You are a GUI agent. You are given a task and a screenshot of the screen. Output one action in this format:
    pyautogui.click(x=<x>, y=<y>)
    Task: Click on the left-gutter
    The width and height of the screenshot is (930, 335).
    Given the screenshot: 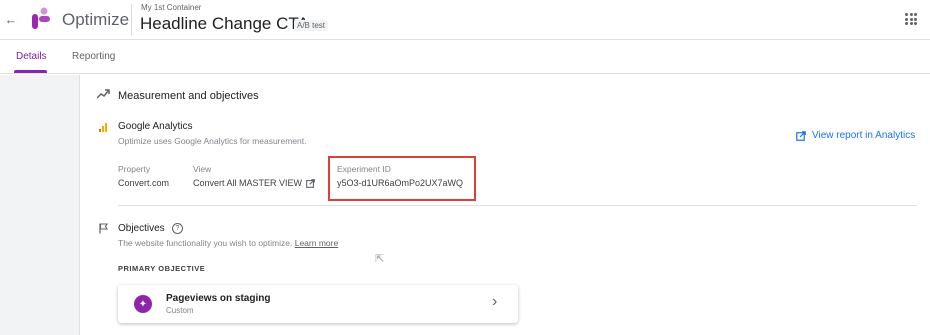 What is the action you would take?
    pyautogui.click(x=40, y=205)
    